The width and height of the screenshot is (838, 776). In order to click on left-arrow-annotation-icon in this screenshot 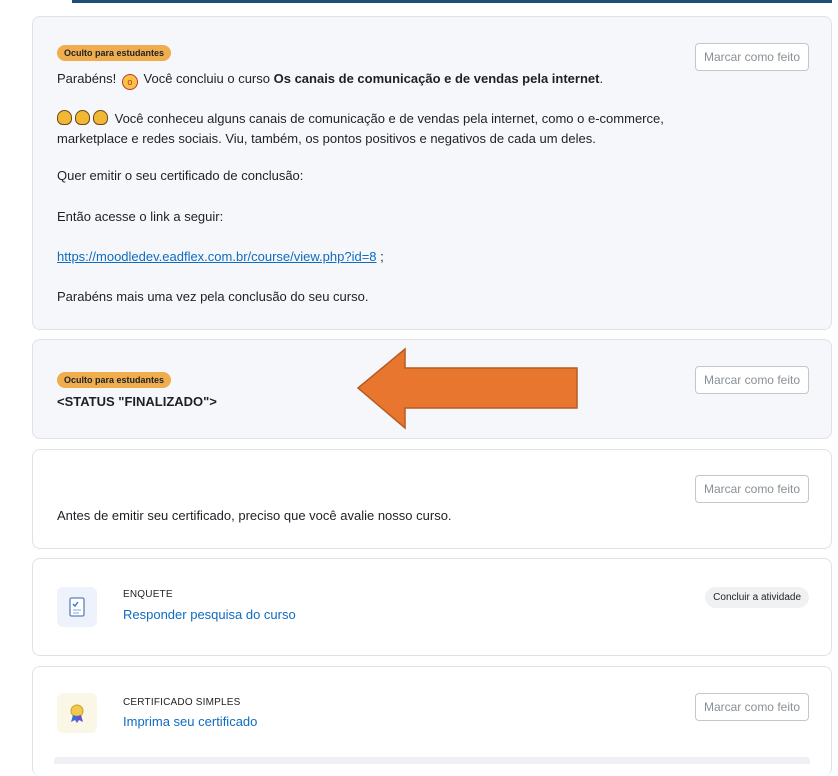, I will do `click(467, 388)`.